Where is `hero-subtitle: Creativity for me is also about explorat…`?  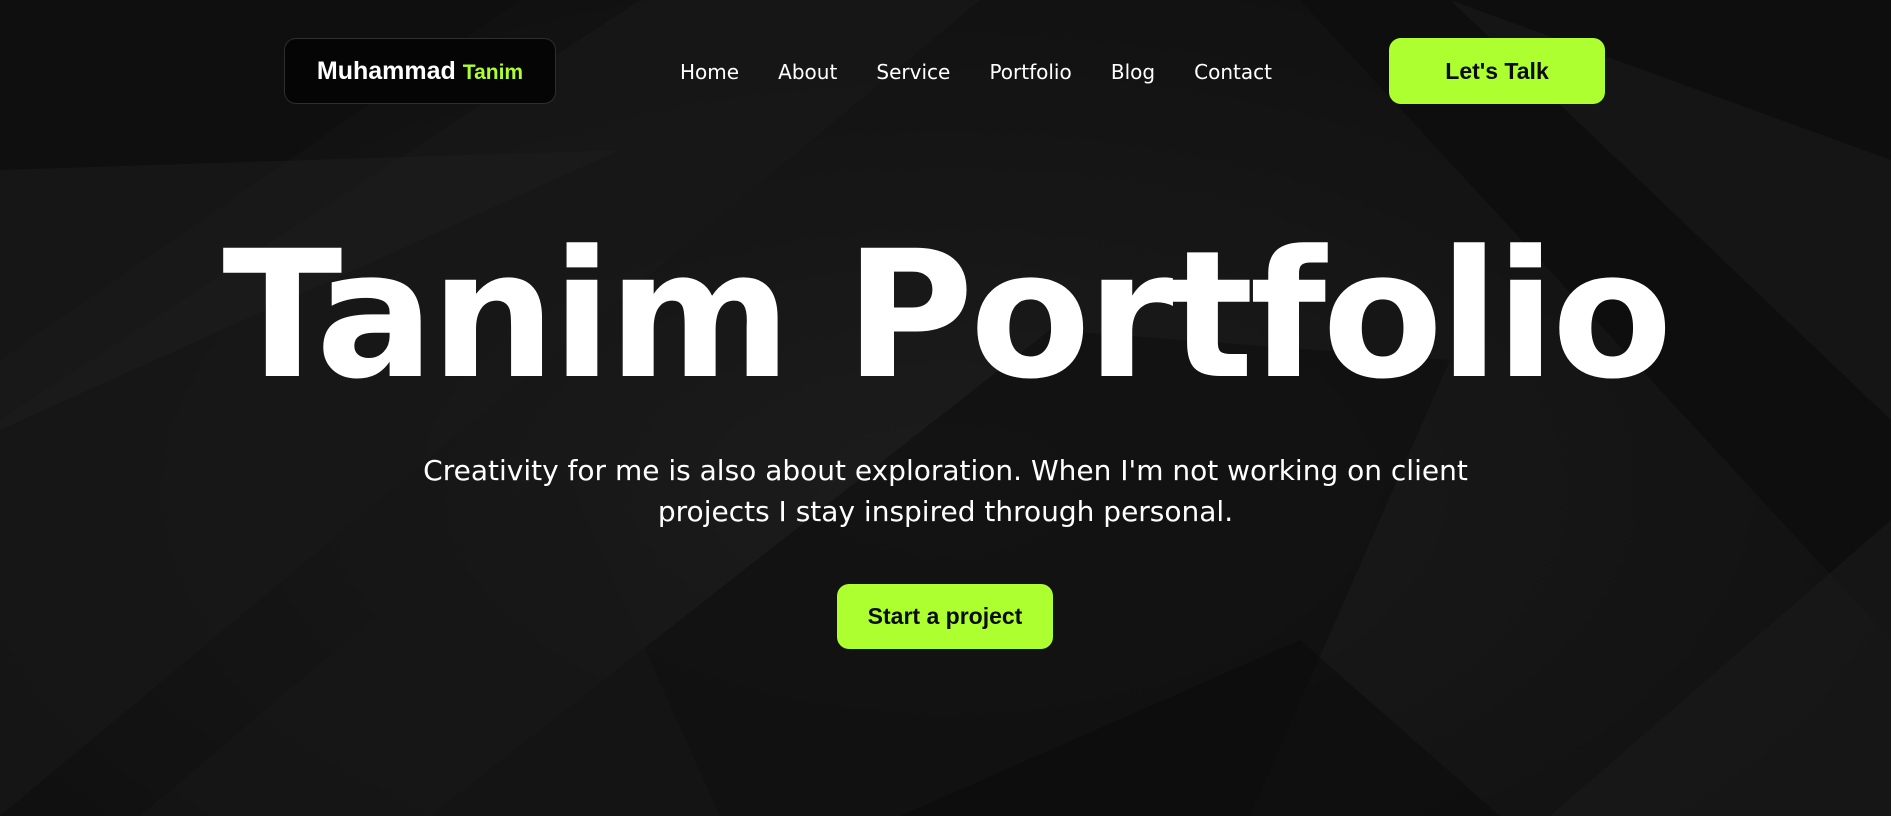 hero-subtitle: Creativity for me is also about explorat… is located at coordinates (945, 491).